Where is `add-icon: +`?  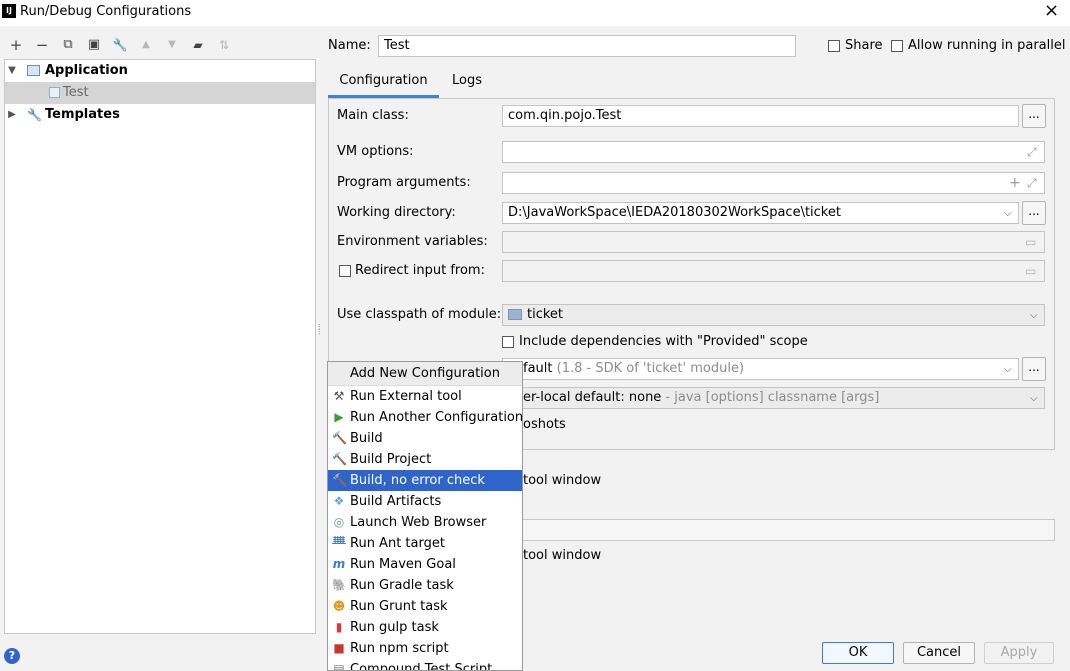
add-icon: + is located at coordinates (16, 45).